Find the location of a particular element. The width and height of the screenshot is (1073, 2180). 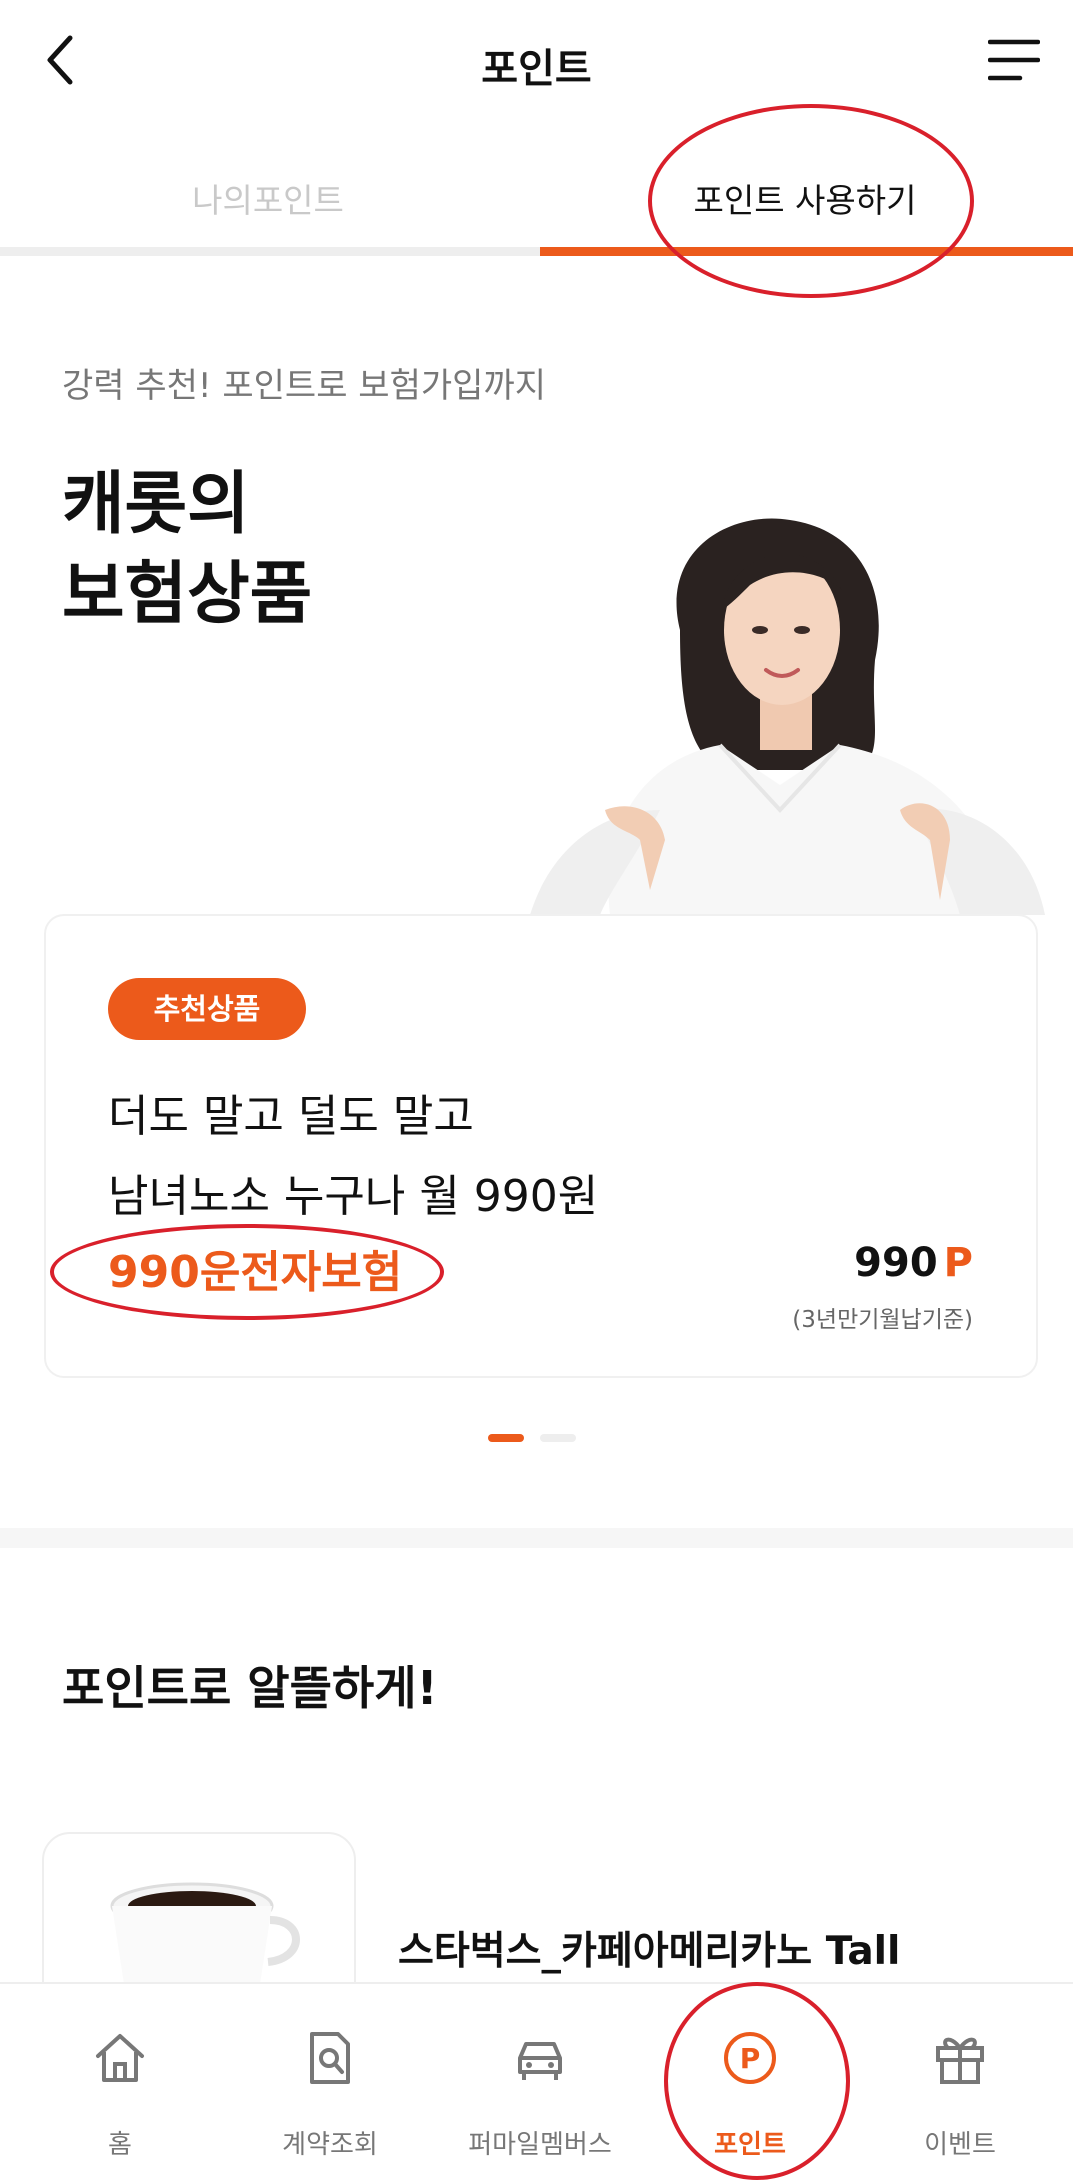

nav-permile: 퍼마일멤버스 is located at coordinates (540, 2081).